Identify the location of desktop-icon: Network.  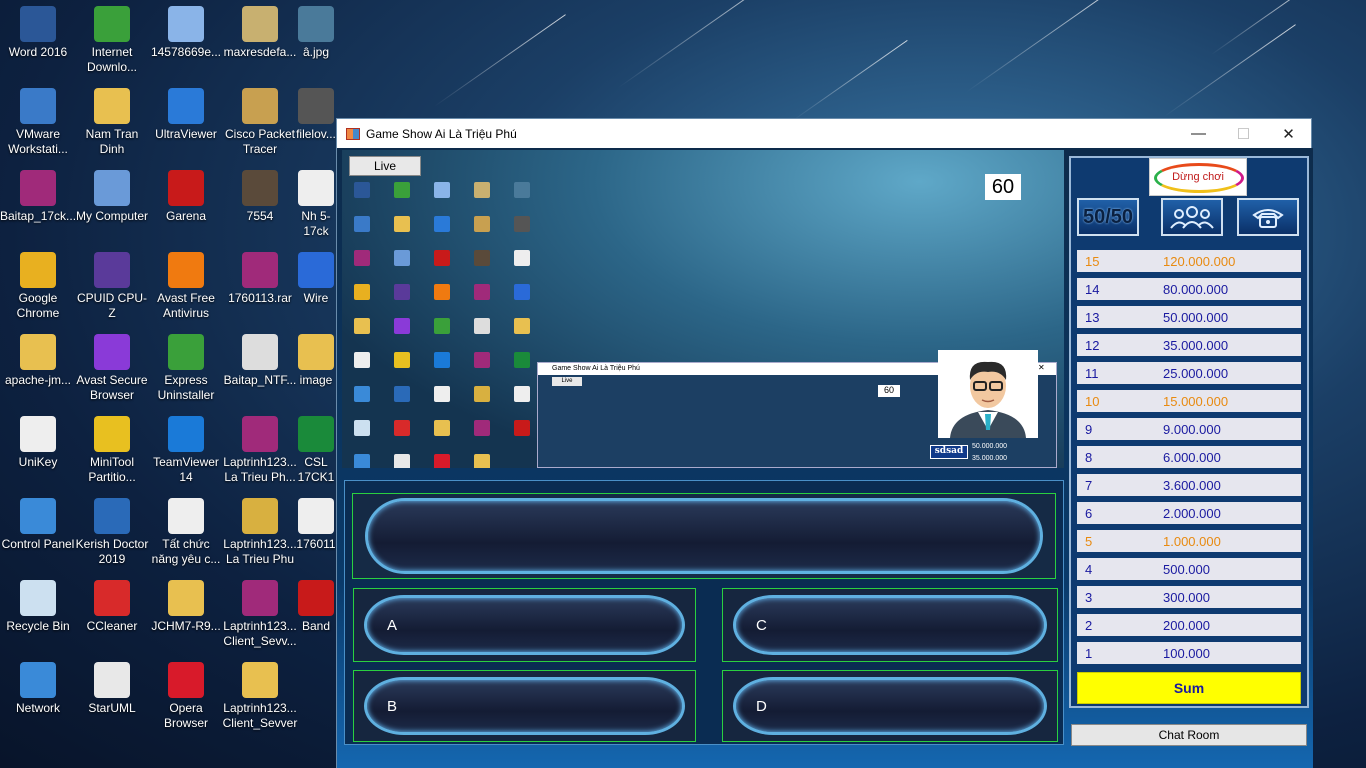
(38, 686).